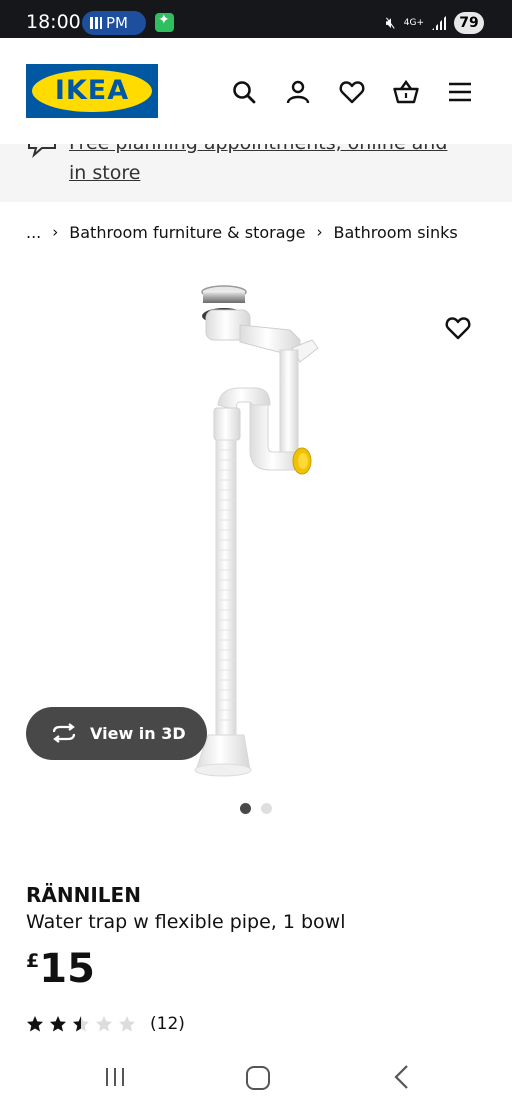 This screenshot has width=512, height=1109. I want to click on drain-plug-body, so click(224, 297).